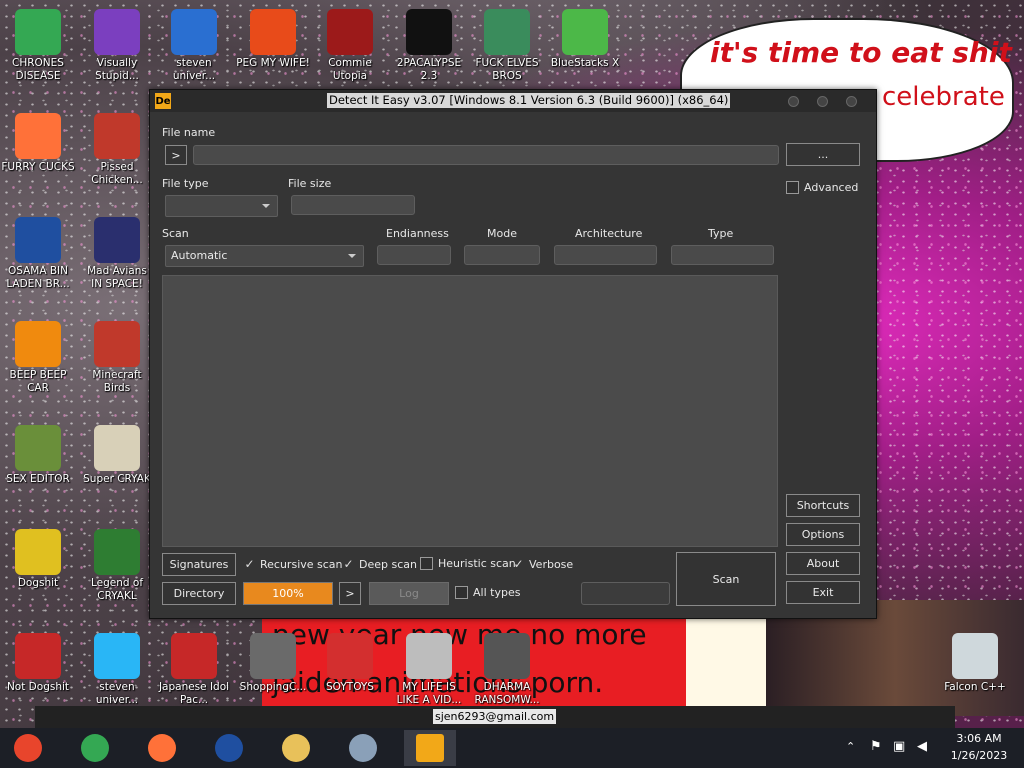  I want to click on diamond-icon, so click(117, 656).